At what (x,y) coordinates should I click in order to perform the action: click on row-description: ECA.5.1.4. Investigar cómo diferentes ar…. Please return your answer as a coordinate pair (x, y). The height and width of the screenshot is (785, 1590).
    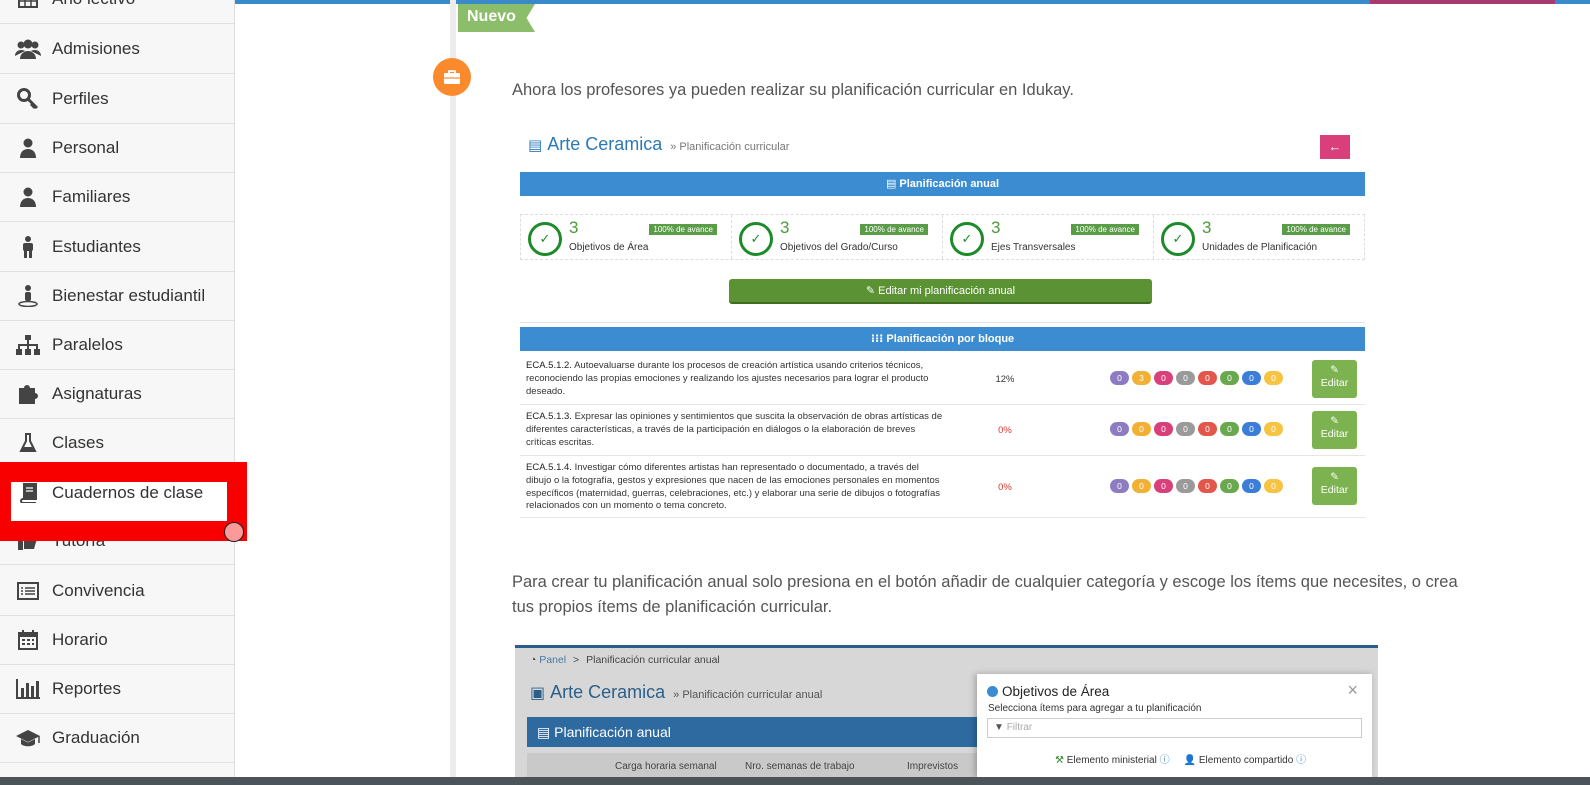
    Looking at the image, I should click on (736, 487).